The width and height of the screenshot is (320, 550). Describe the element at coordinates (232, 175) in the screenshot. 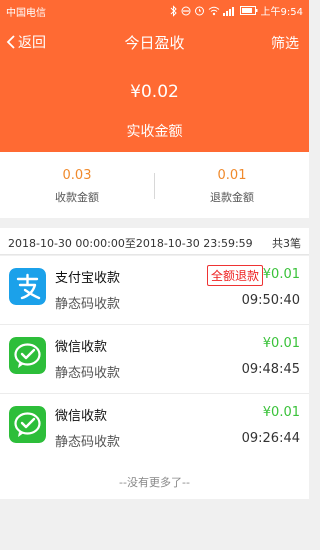

I see `refund-amount: 0.01` at that location.